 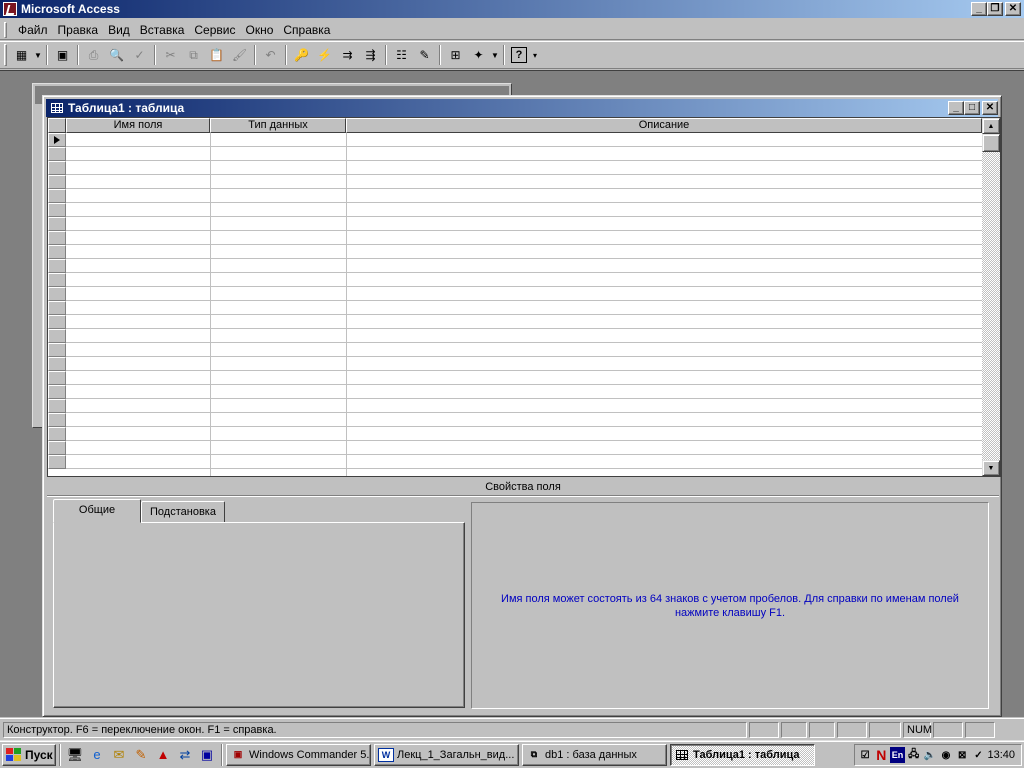 I want to click on menu-help: Справка, so click(x=306, y=30).